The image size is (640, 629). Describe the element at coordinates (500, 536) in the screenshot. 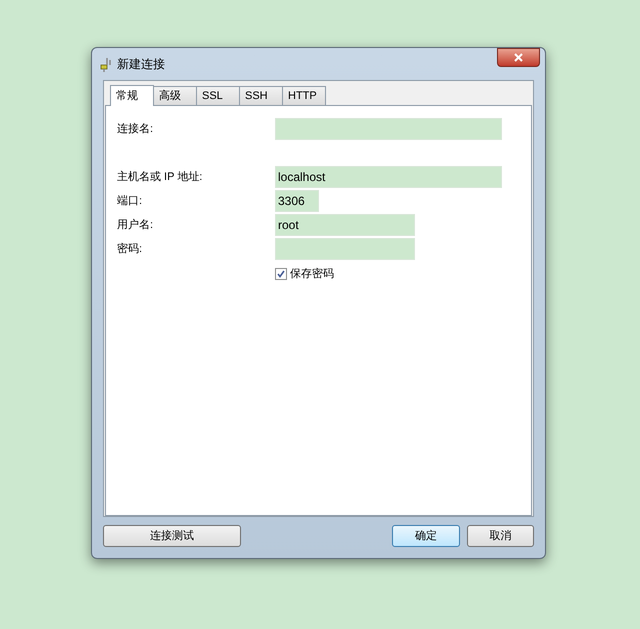

I see `dialog-button: 取消` at that location.